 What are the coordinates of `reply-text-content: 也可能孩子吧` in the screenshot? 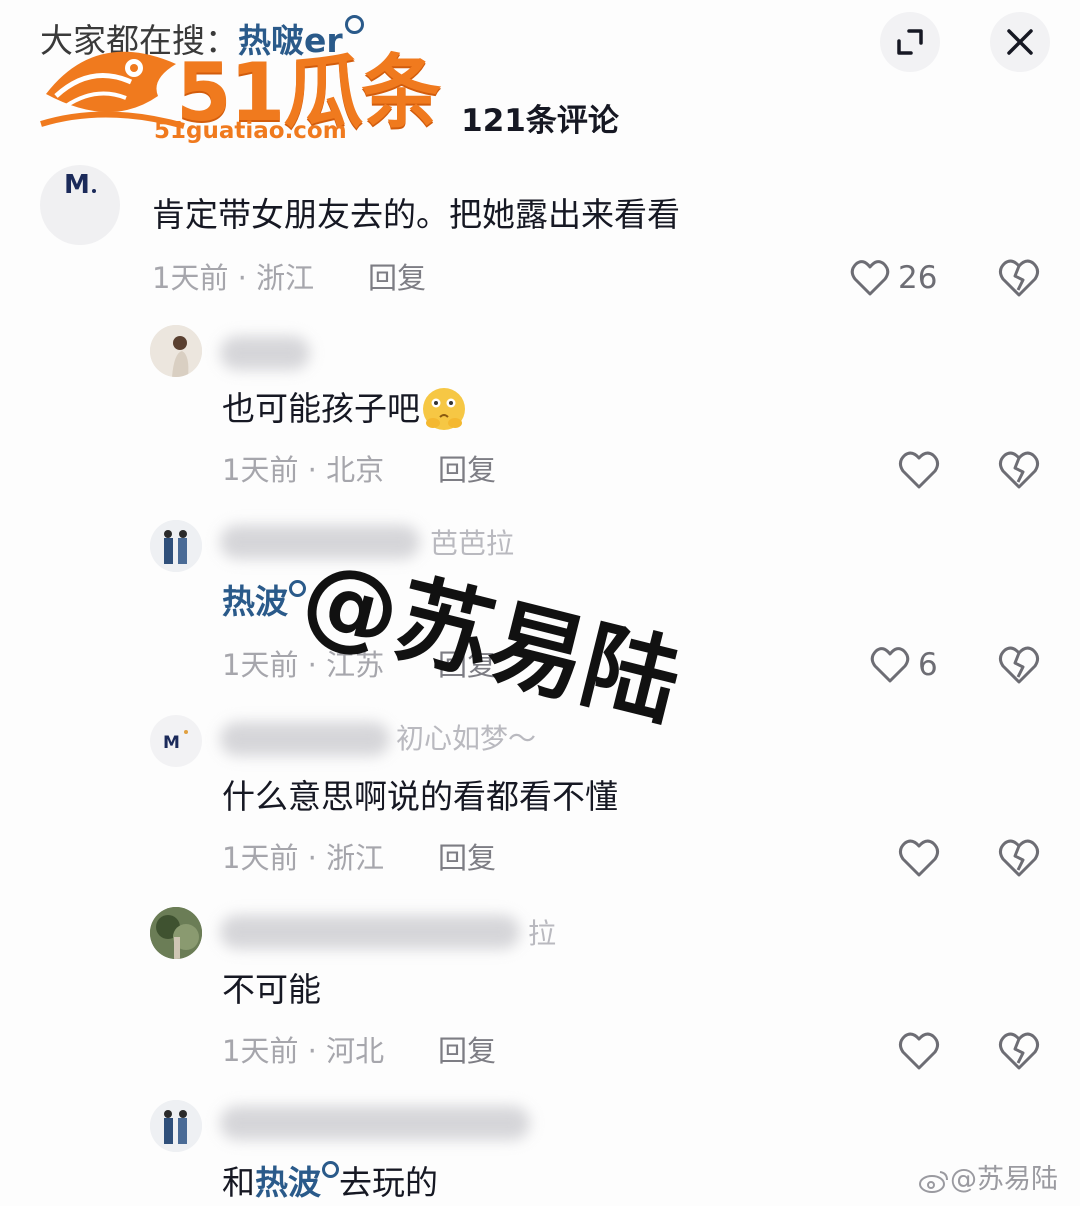 It's located at (321, 408).